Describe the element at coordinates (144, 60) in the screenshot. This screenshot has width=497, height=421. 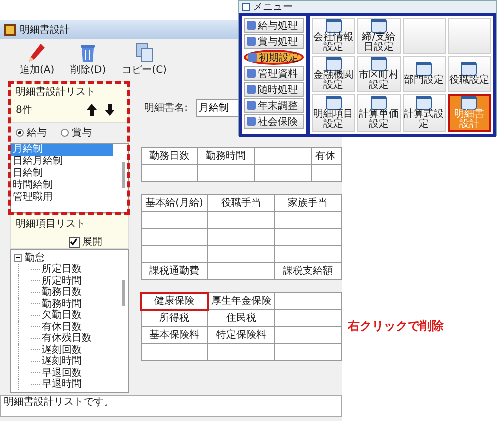
I see `copy-button: コピー(C)` at that location.